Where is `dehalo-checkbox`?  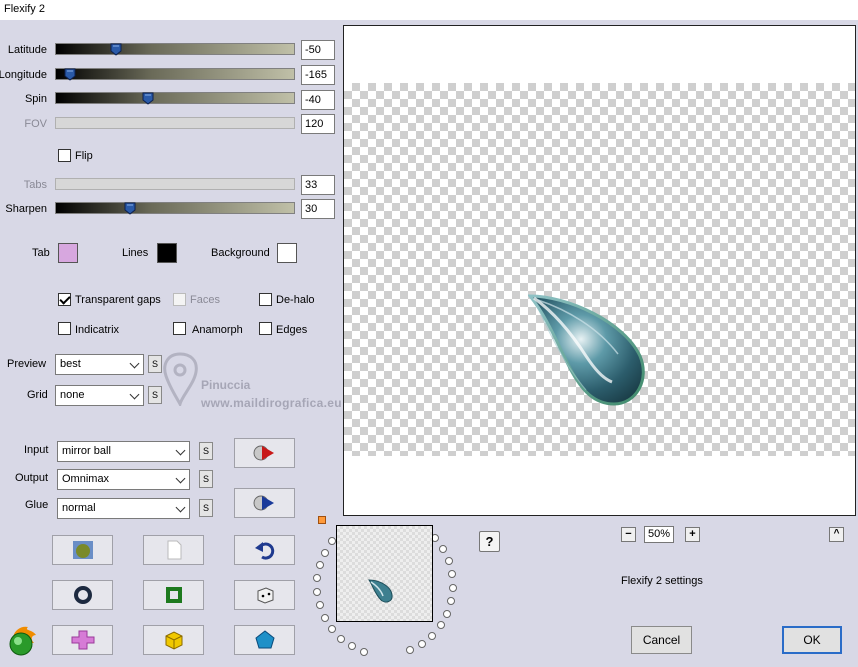
dehalo-checkbox is located at coordinates (265, 299).